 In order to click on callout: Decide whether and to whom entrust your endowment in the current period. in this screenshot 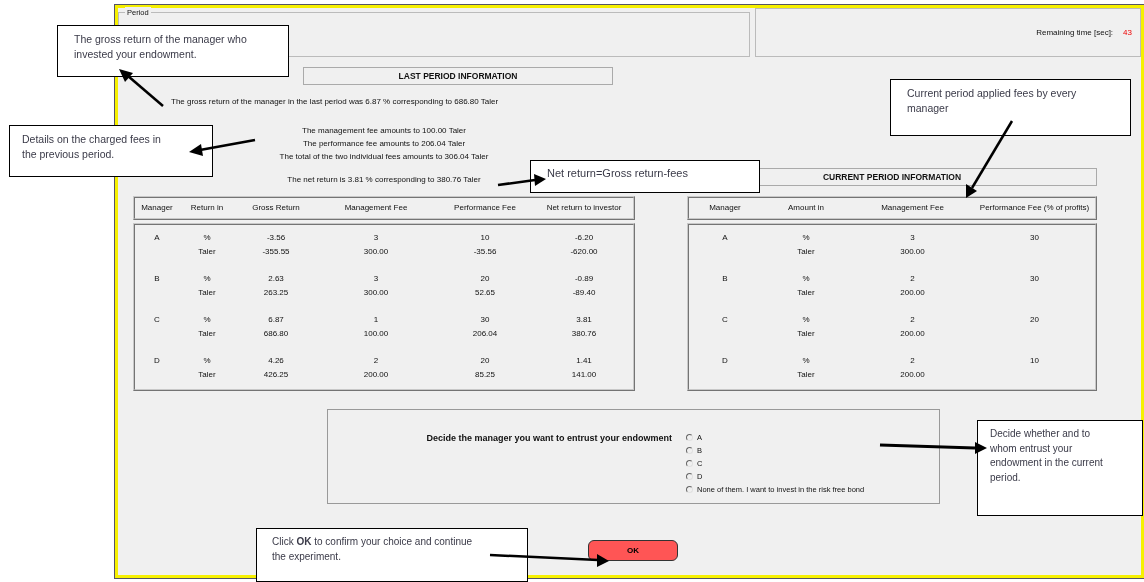, I will do `click(1060, 468)`.